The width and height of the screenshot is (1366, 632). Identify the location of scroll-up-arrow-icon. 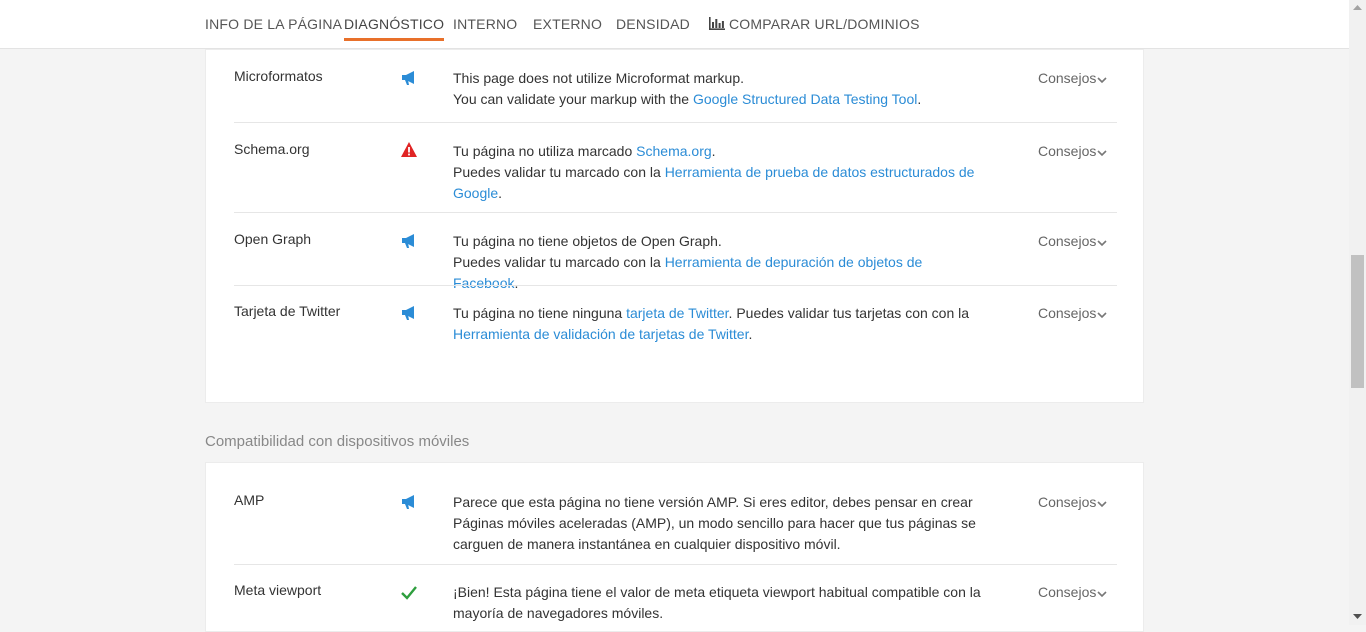
(1357, 7).